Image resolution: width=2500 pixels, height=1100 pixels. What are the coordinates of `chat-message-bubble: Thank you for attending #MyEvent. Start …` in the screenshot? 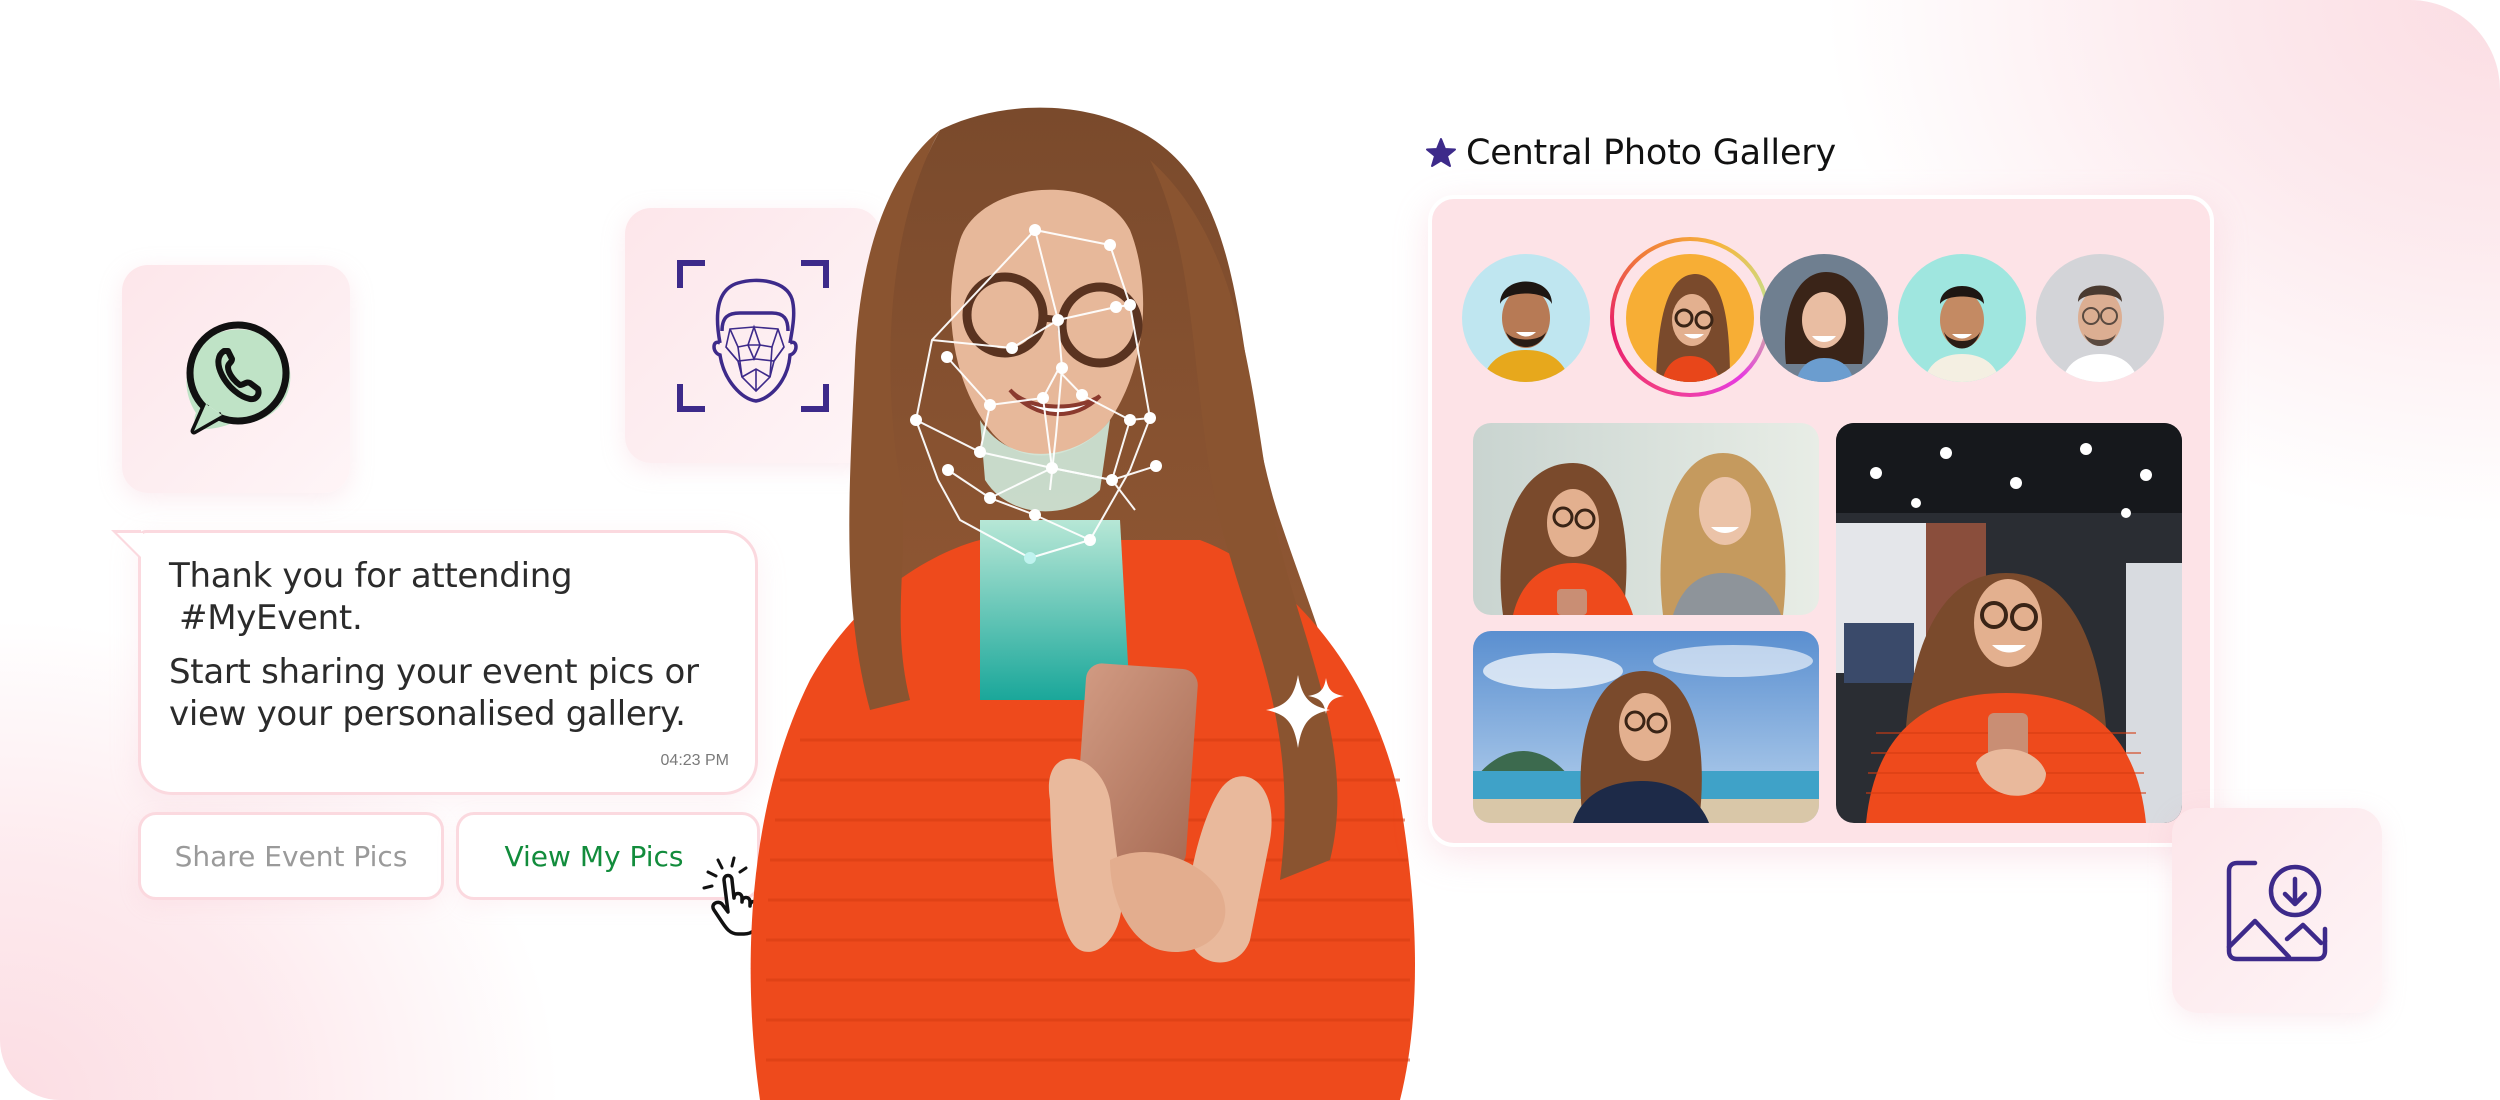 It's located at (434, 662).